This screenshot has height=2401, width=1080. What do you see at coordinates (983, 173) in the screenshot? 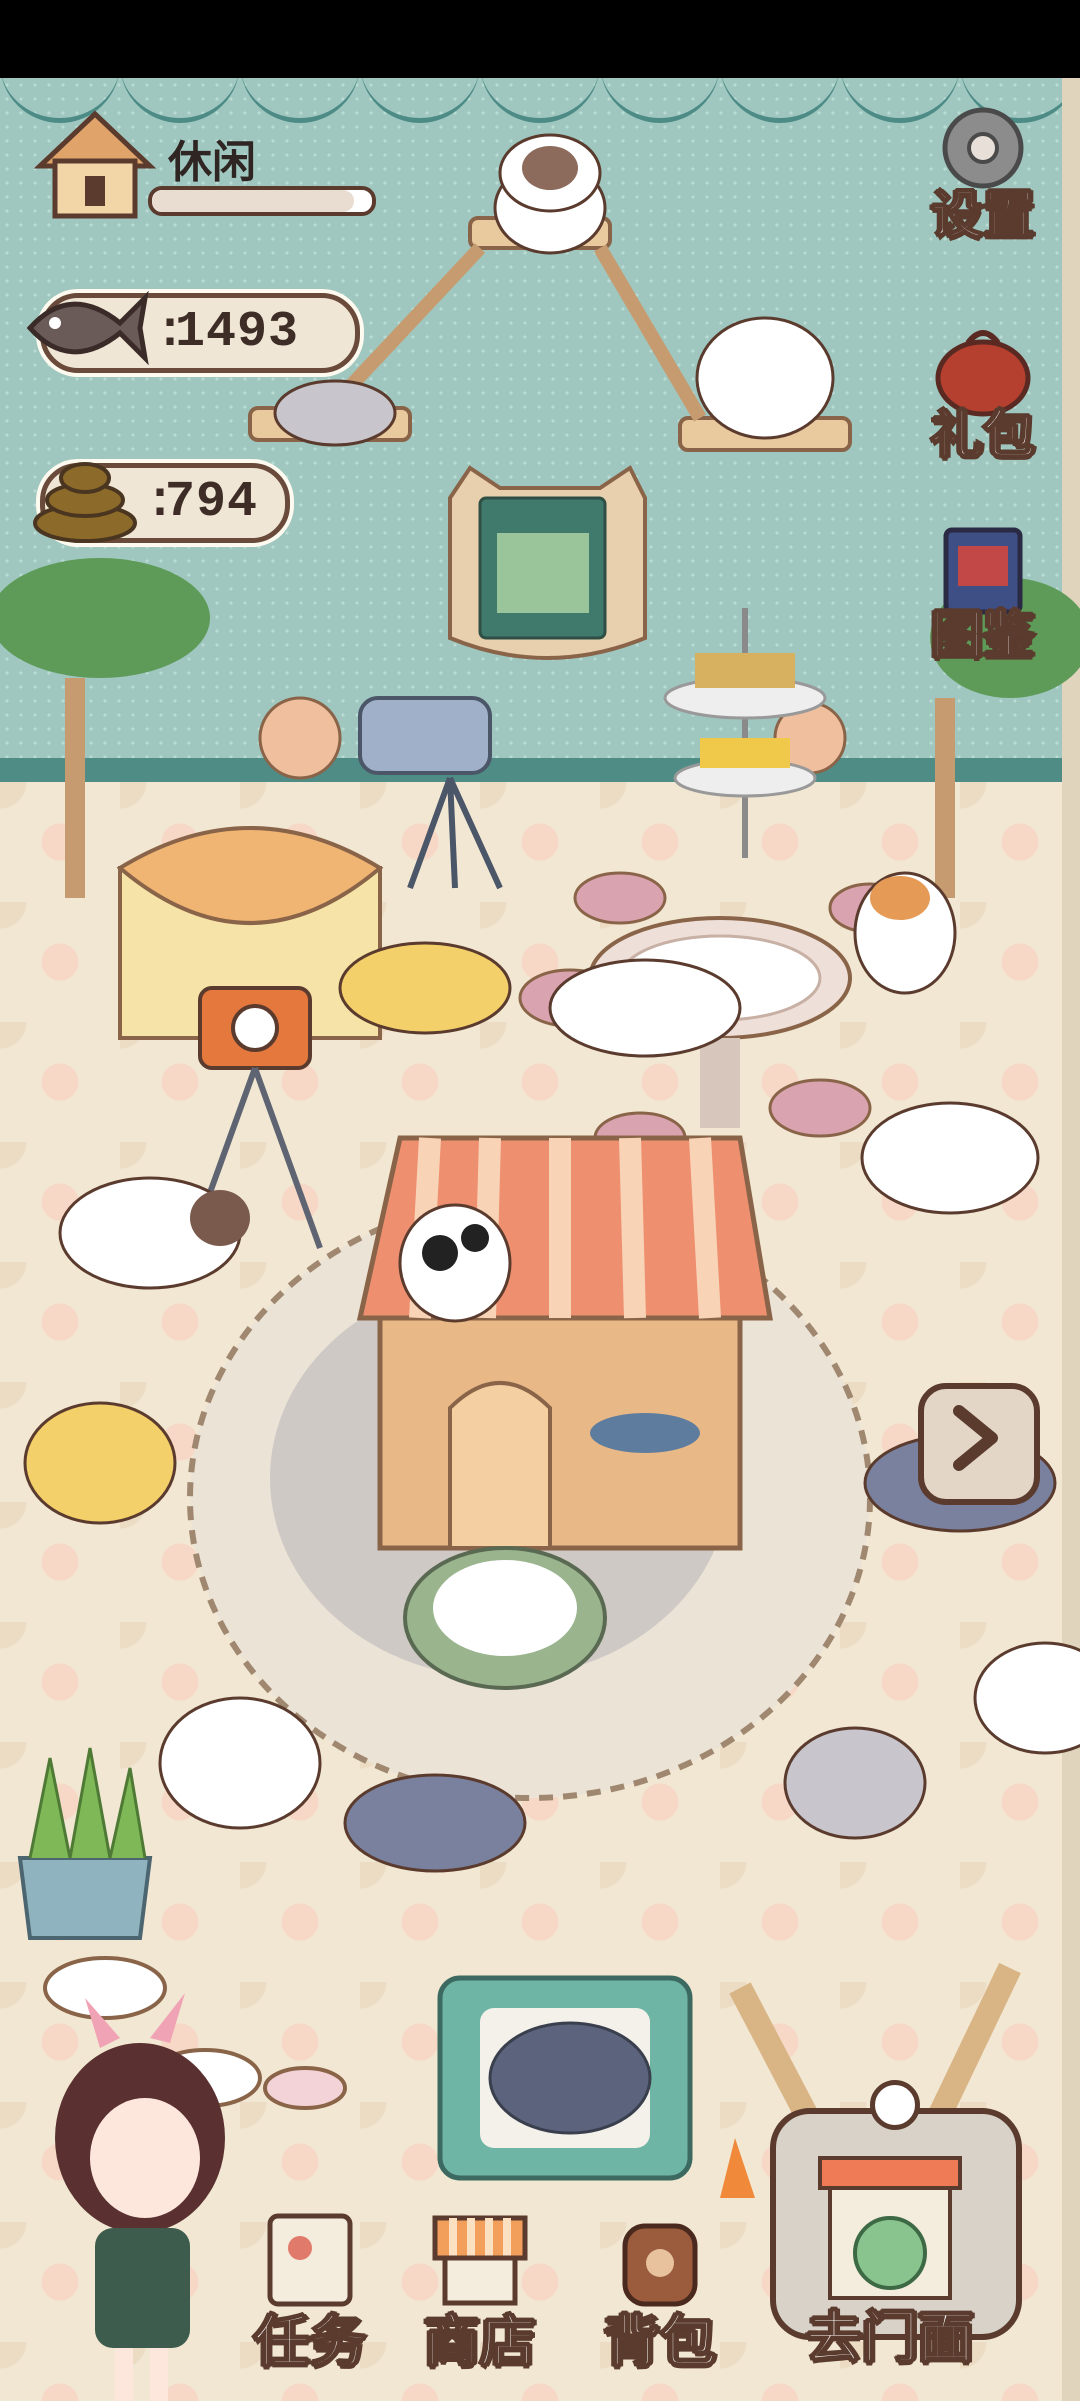
I see `settings-button: 设置` at bounding box center [983, 173].